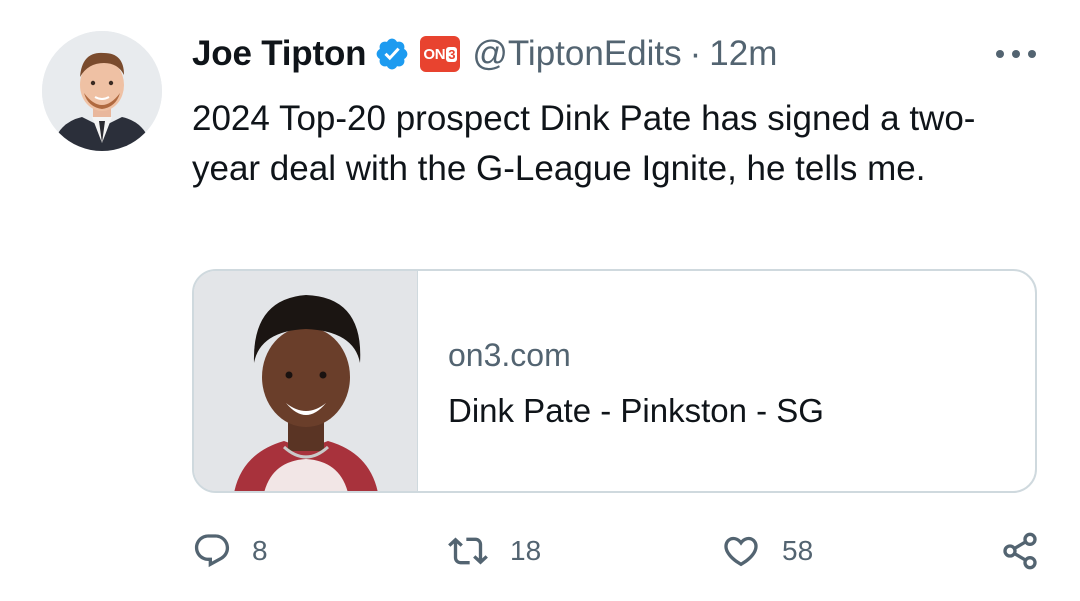  I want to click on share-button, so click(1020, 551).